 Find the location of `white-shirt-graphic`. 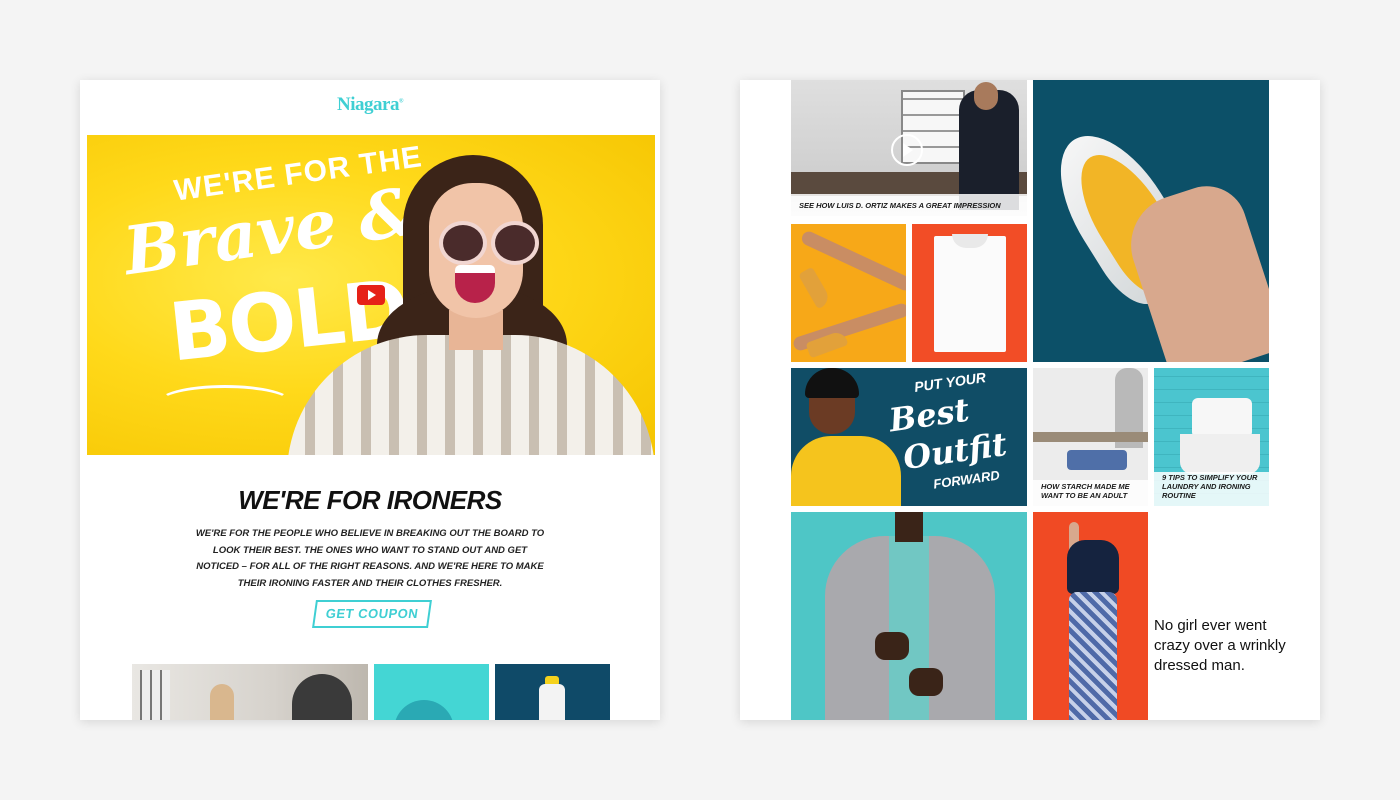

white-shirt-graphic is located at coordinates (970, 294).